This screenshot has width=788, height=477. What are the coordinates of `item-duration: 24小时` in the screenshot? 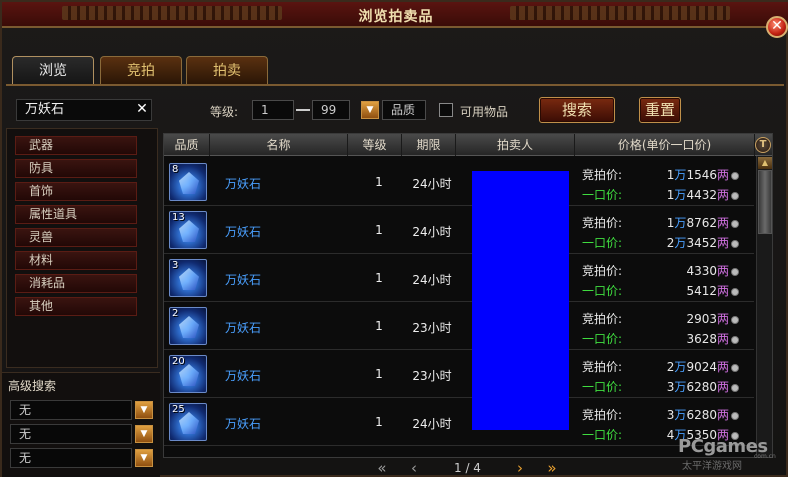 It's located at (432, 184).